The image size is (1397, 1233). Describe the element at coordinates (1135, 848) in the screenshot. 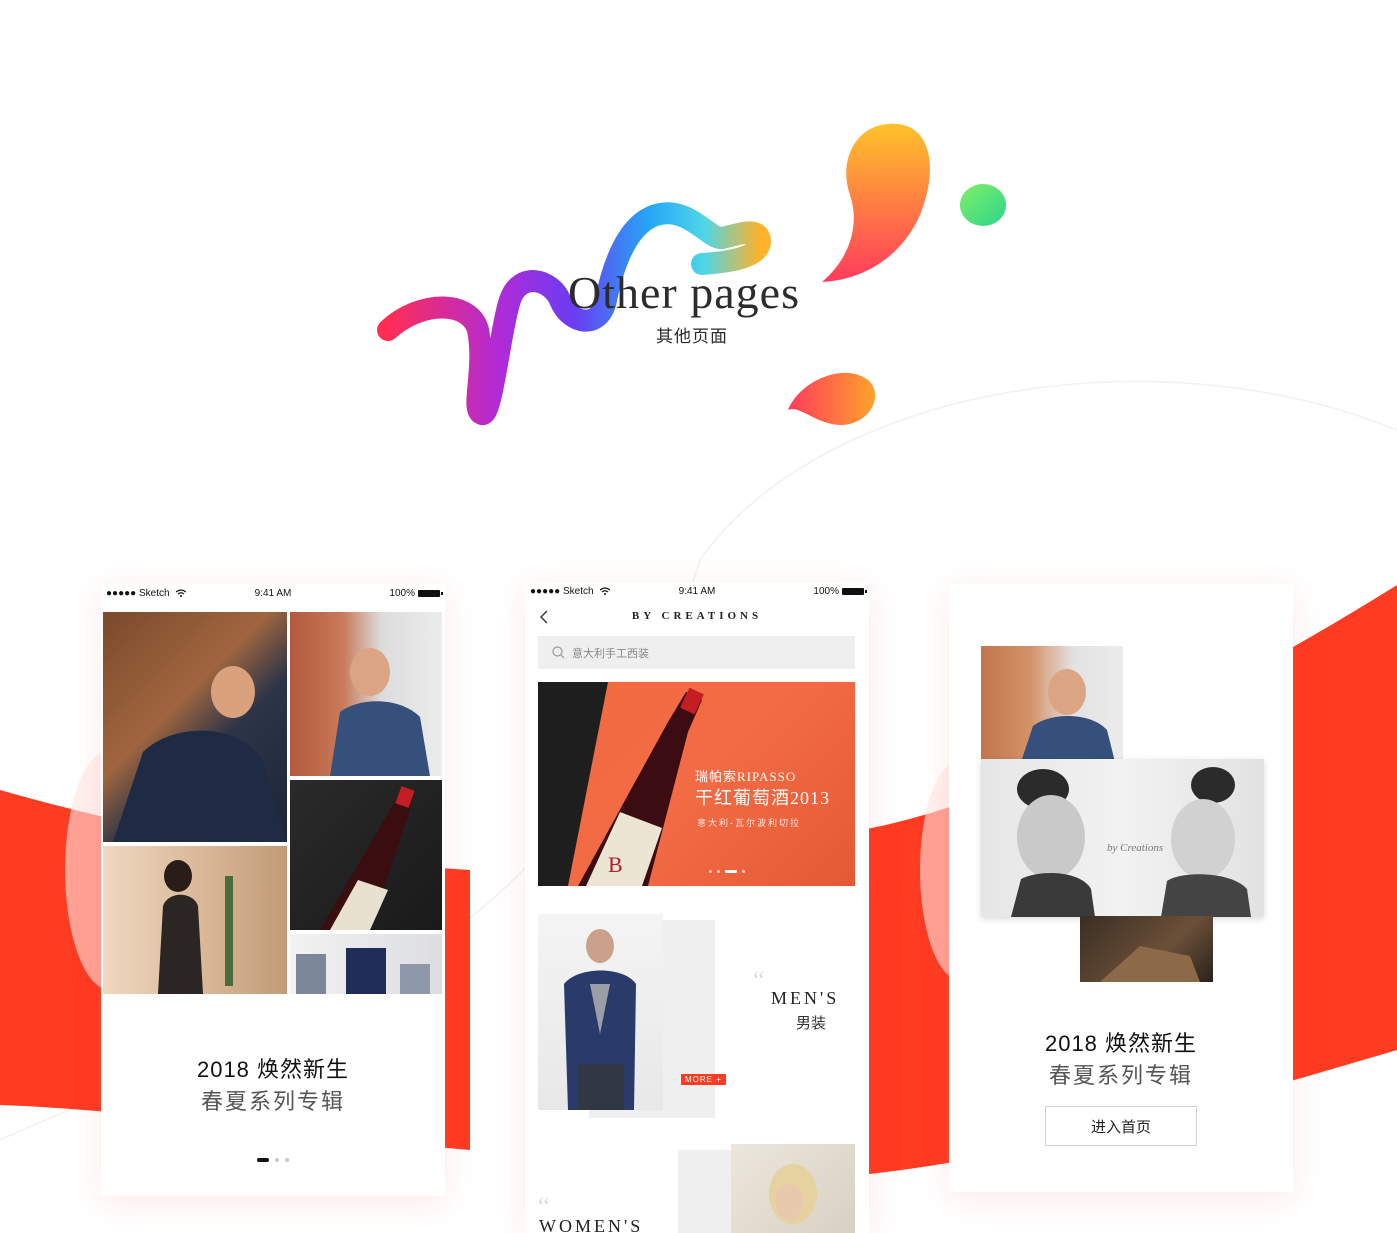

I see `svg-text: by Creations` at that location.